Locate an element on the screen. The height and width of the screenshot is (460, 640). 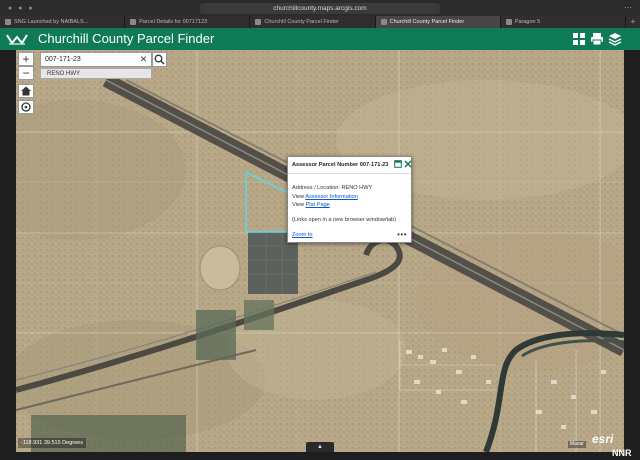
close-popup-icon is located at coordinates (408, 164).